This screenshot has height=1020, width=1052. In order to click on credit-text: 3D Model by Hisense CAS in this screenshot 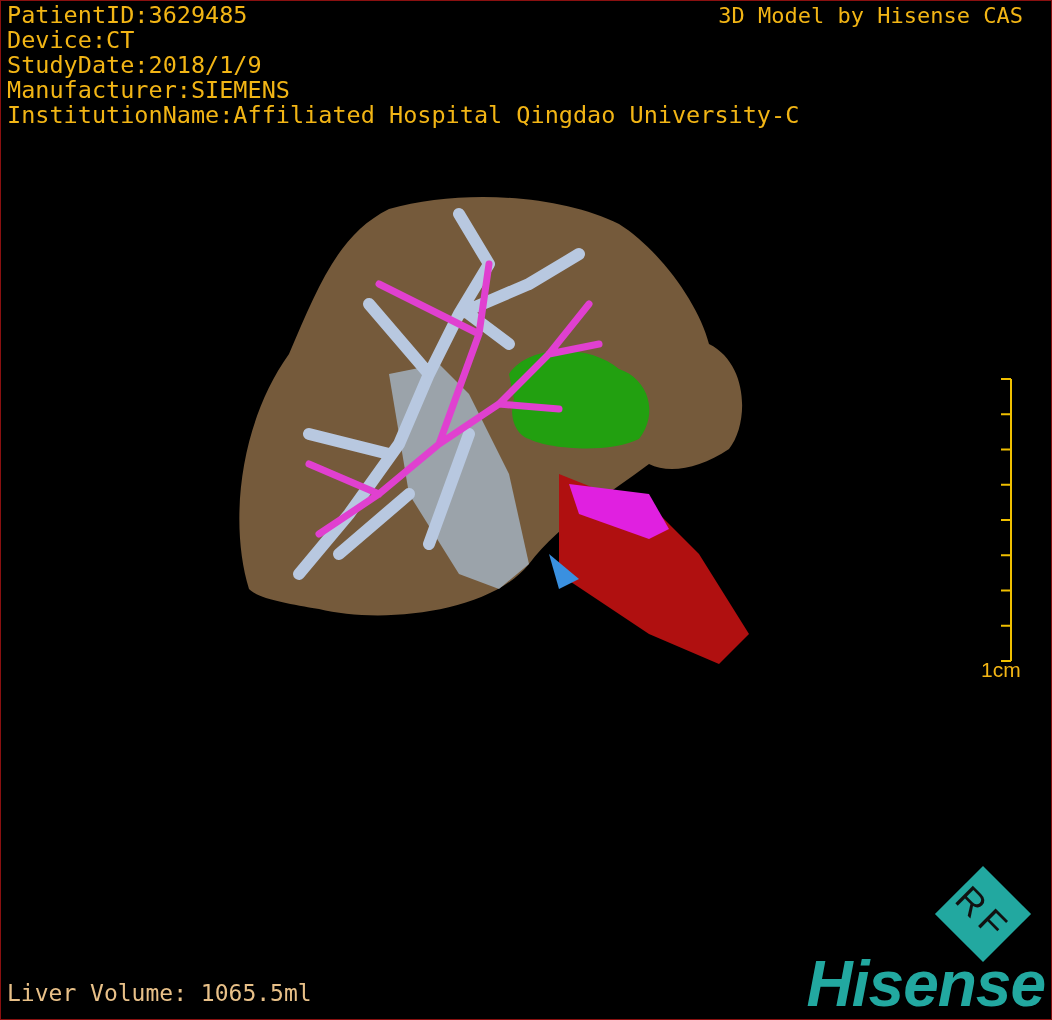, I will do `click(870, 15)`.